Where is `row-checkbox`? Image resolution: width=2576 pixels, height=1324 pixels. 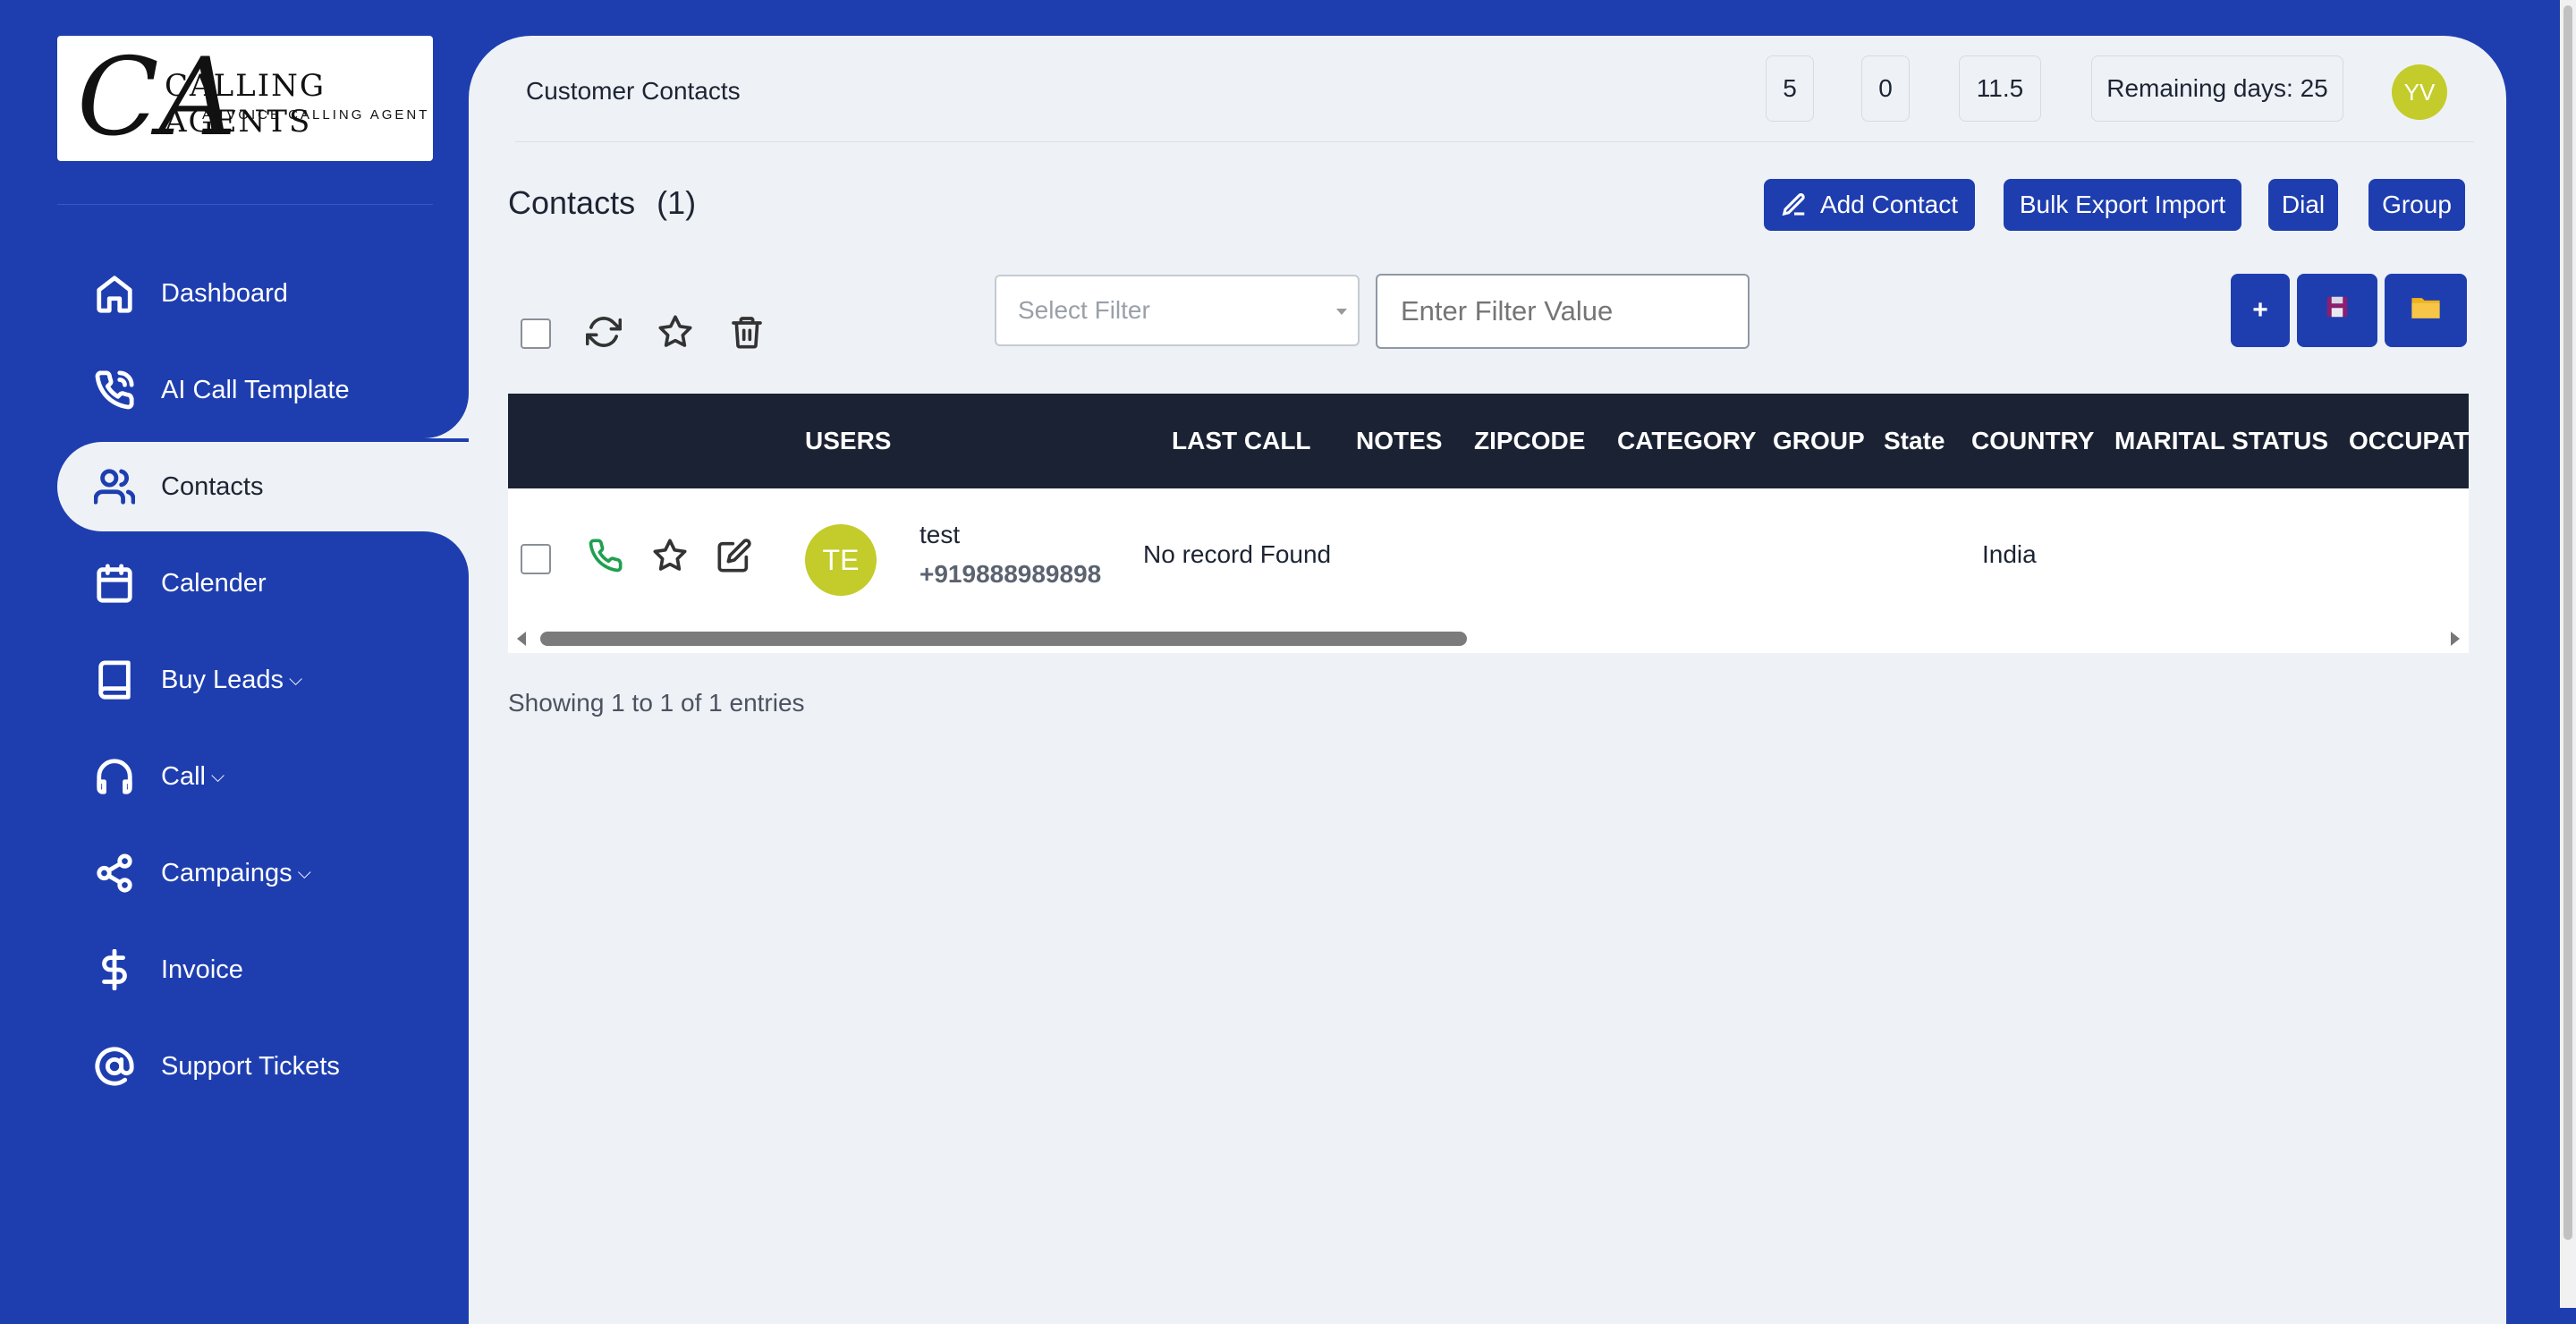
row-checkbox is located at coordinates (536, 559).